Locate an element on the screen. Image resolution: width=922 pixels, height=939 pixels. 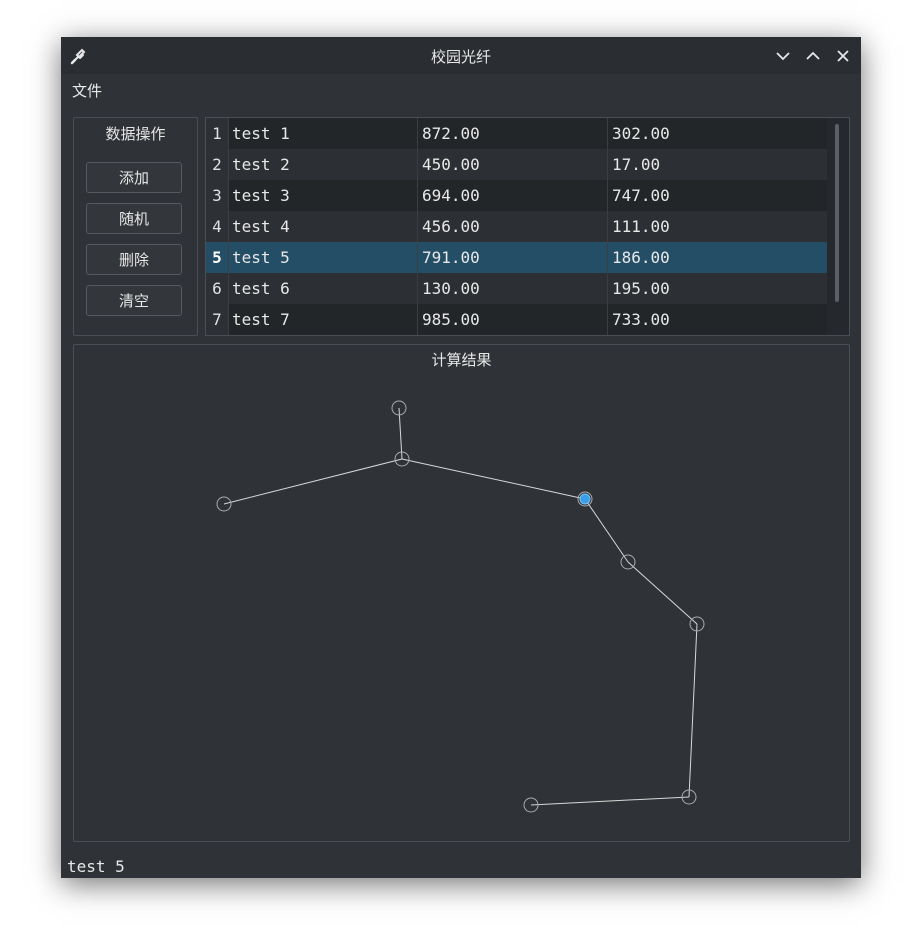
row-header: 1 is located at coordinates (217, 133).